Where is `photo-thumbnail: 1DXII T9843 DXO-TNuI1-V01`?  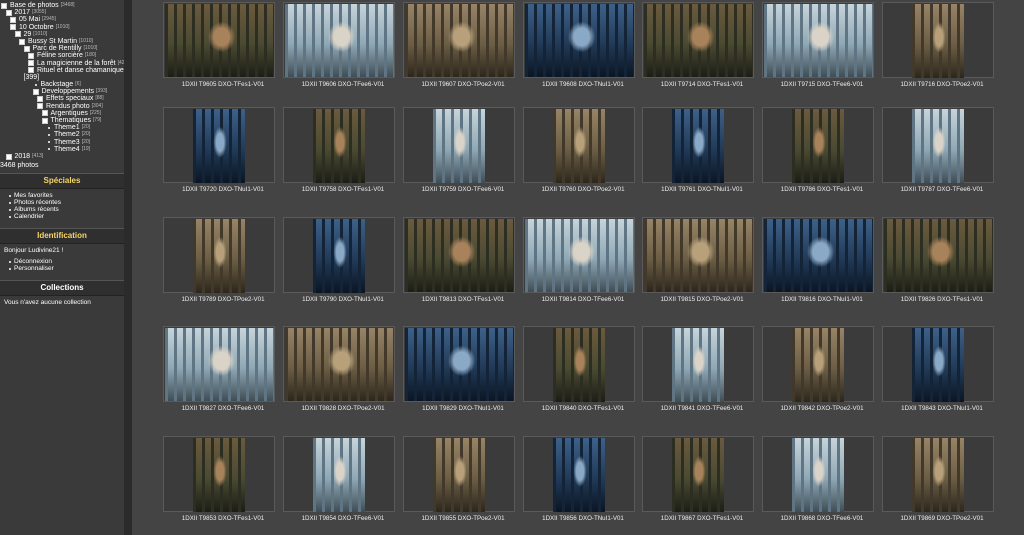 photo-thumbnail: 1DXII T9843 DXO-TNuI1-V01 is located at coordinates (942, 376).